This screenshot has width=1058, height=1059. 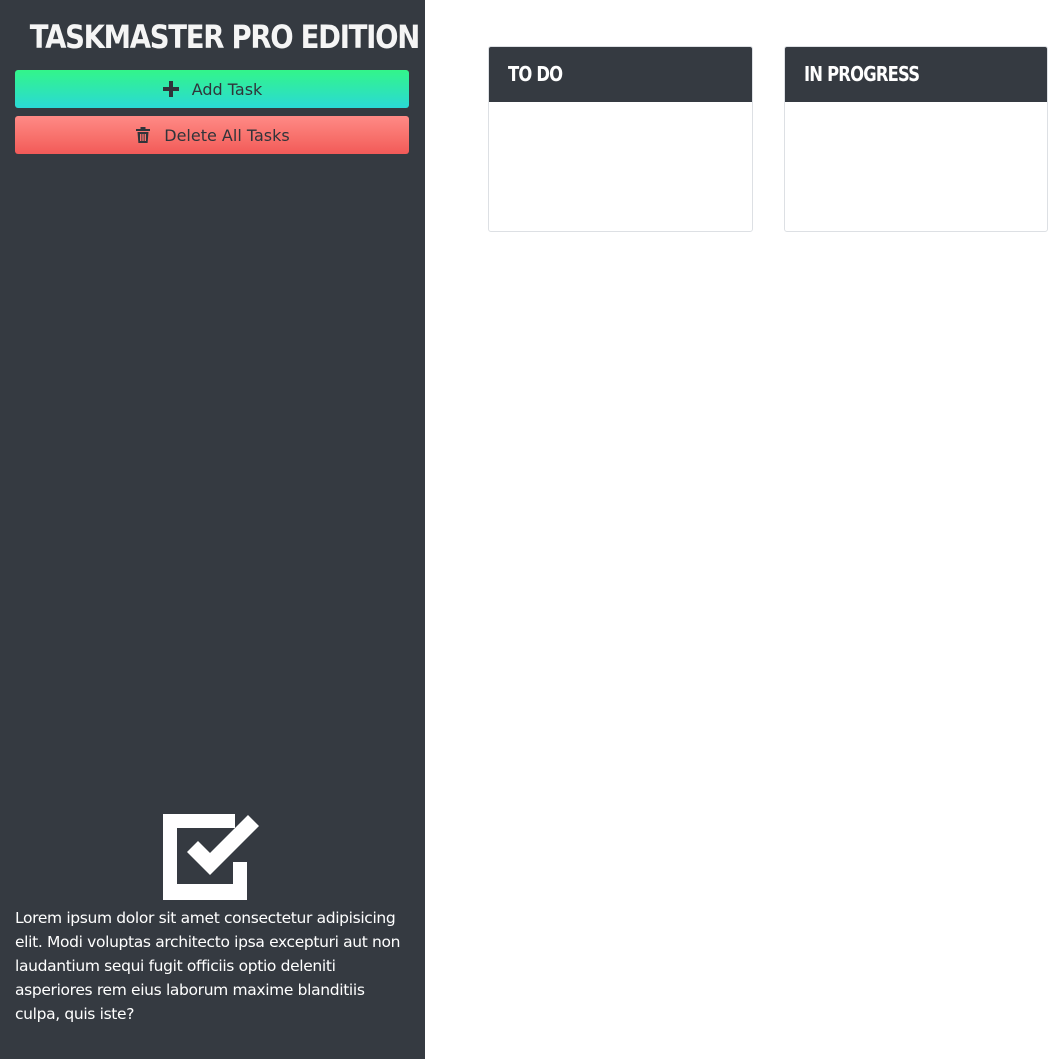 What do you see at coordinates (212, 857) in the screenshot?
I see `checkbox-check-icon` at bounding box center [212, 857].